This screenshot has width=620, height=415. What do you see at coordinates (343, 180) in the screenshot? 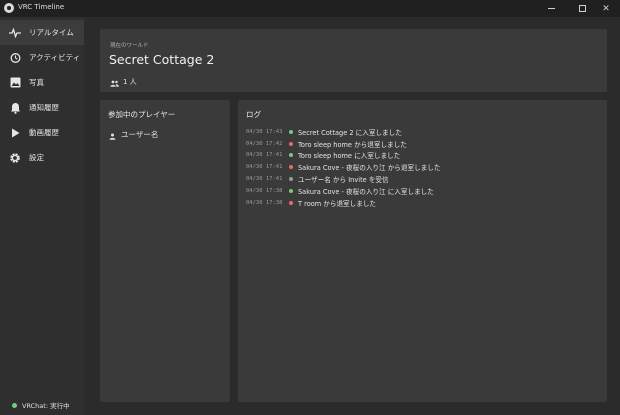
I see `log-message: ユーザー名 から Invite を受信` at bounding box center [343, 180].